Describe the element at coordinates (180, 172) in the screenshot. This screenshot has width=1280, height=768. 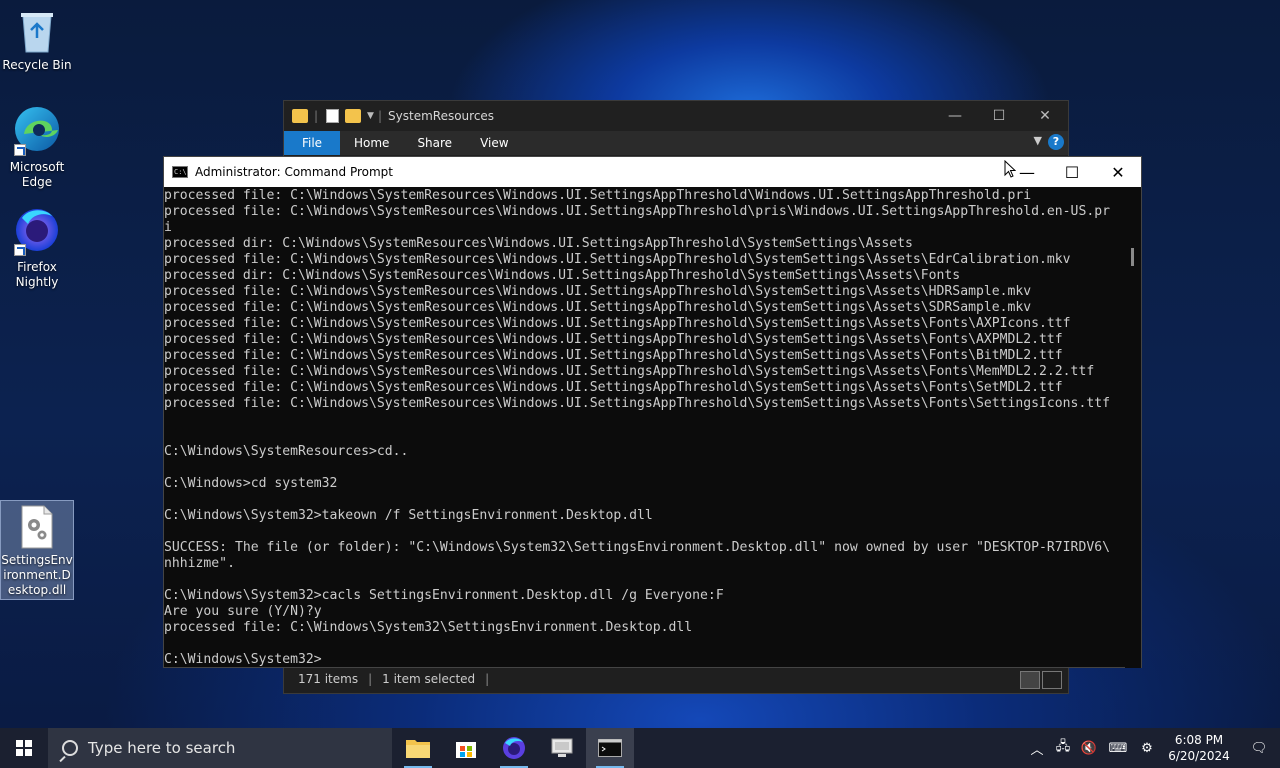
I see `cmd-icon: C:\` at that location.